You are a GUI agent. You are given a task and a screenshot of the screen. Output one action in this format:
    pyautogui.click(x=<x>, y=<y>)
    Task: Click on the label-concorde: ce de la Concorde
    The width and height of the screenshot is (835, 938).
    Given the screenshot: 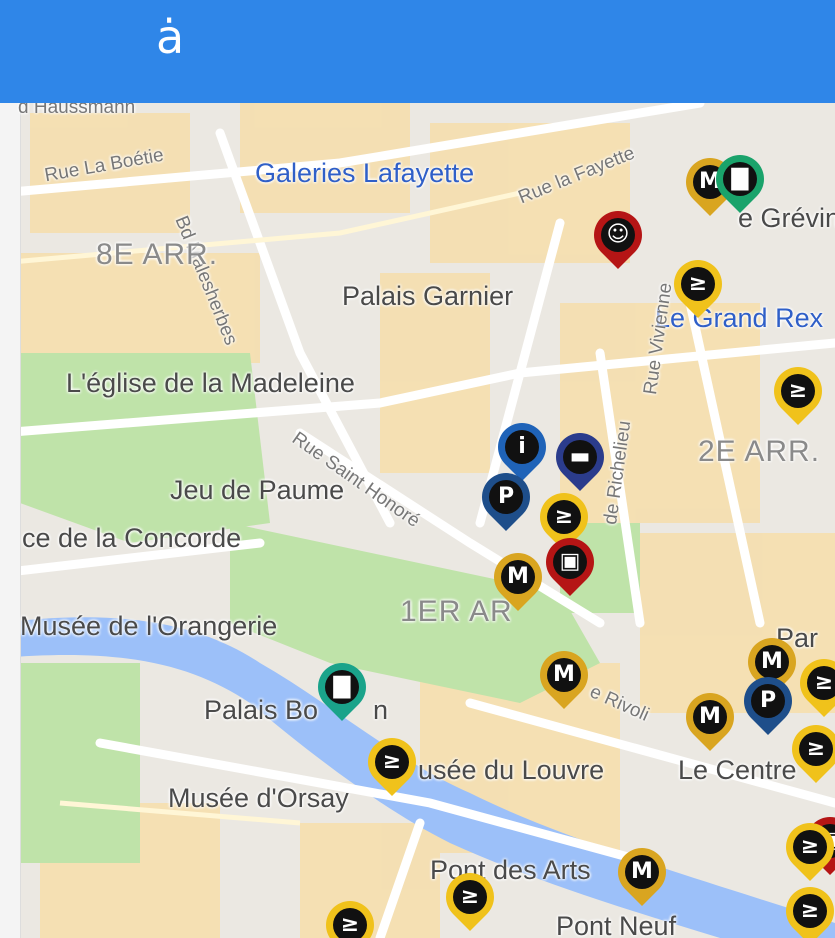 What is the action you would take?
    pyautogui.click(x=131, y=538)
    